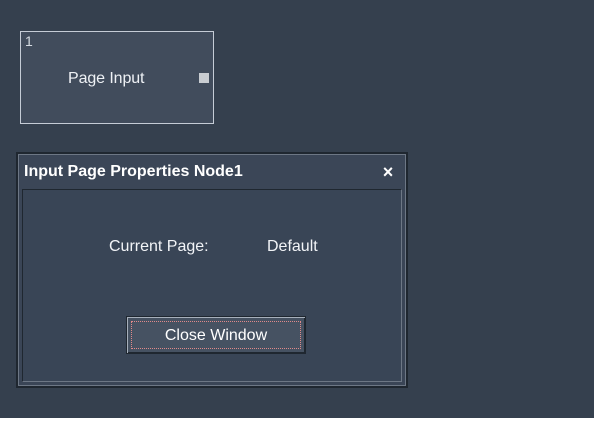 Image resolution: width=601 pixels, height=421 pixels. Describe the element at coordinates (597, 210) in the screenshot. I see `screen-edge-strip` at that location.